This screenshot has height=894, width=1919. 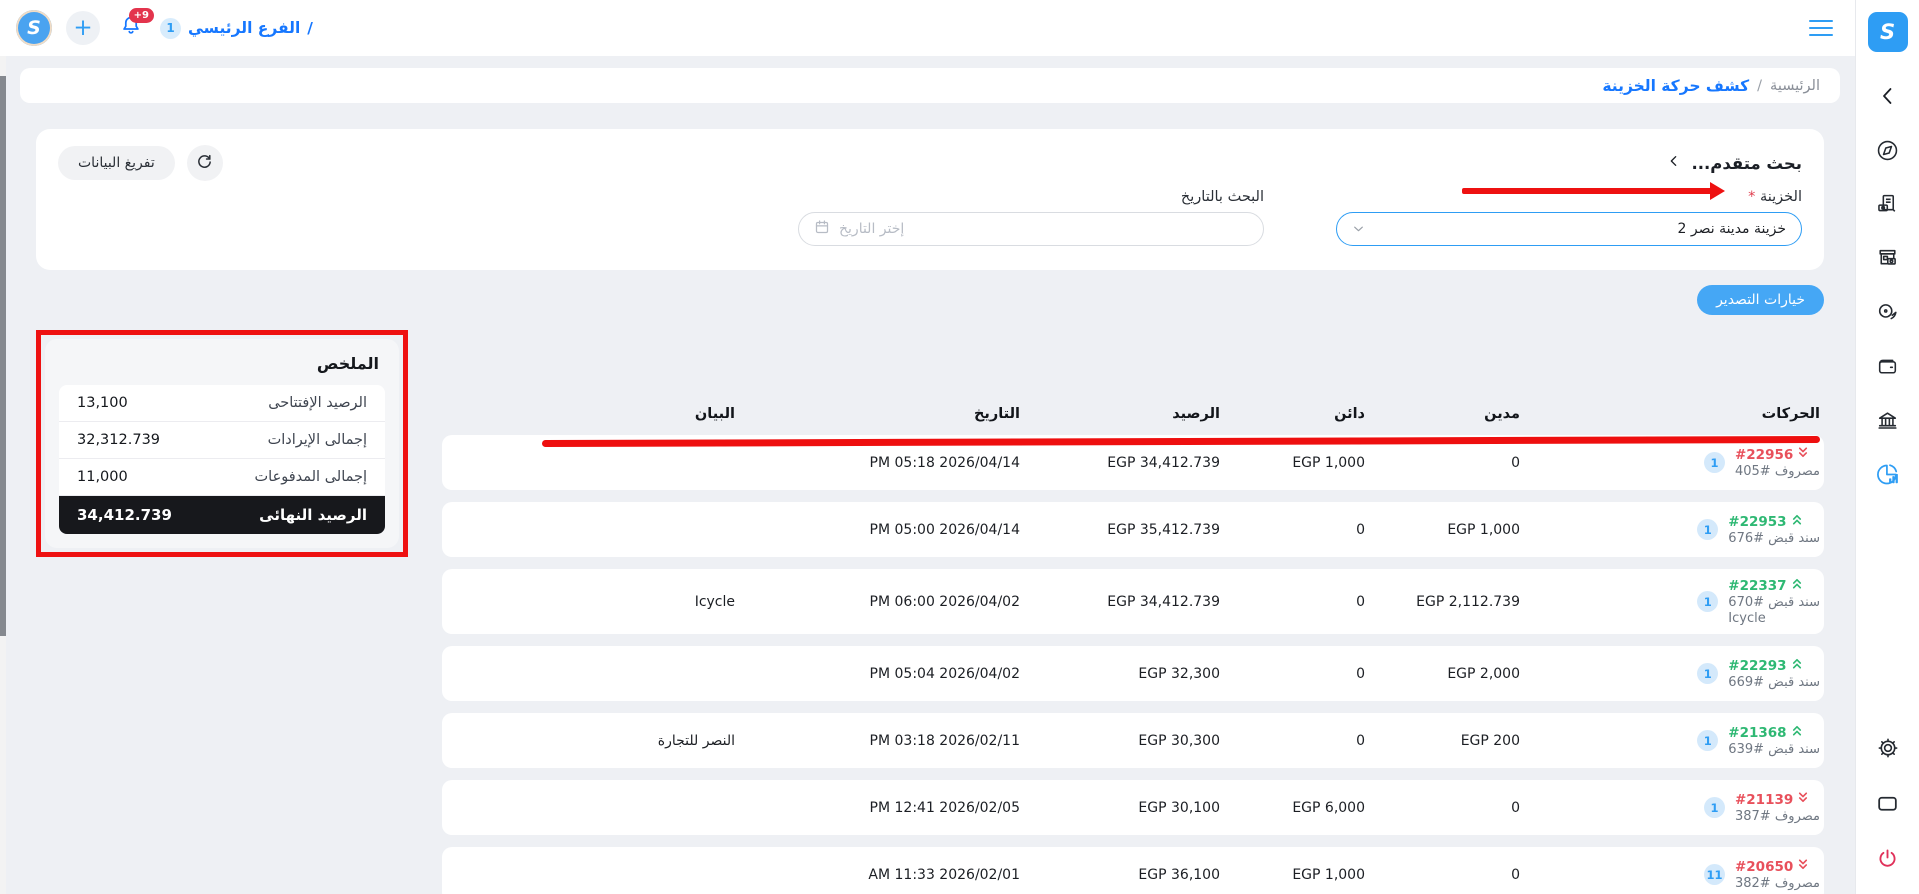 I want to click on movement-type: سند قبض #670, so click(x=1774, y=602).